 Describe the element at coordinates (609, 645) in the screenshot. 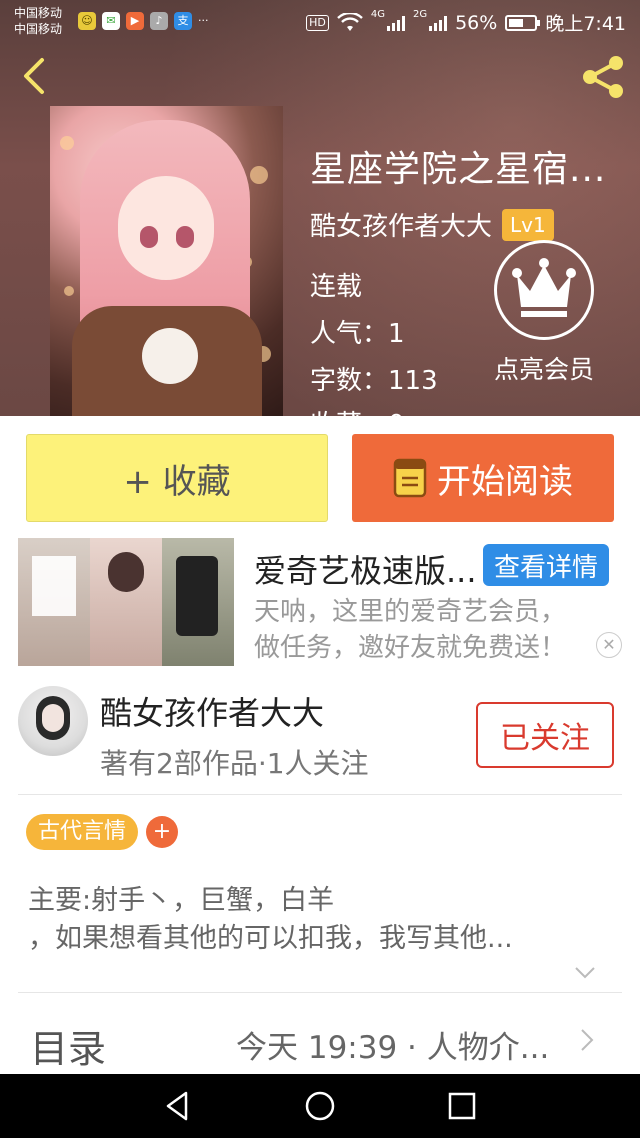

I see `ad-close-icon: ✕` at that location.